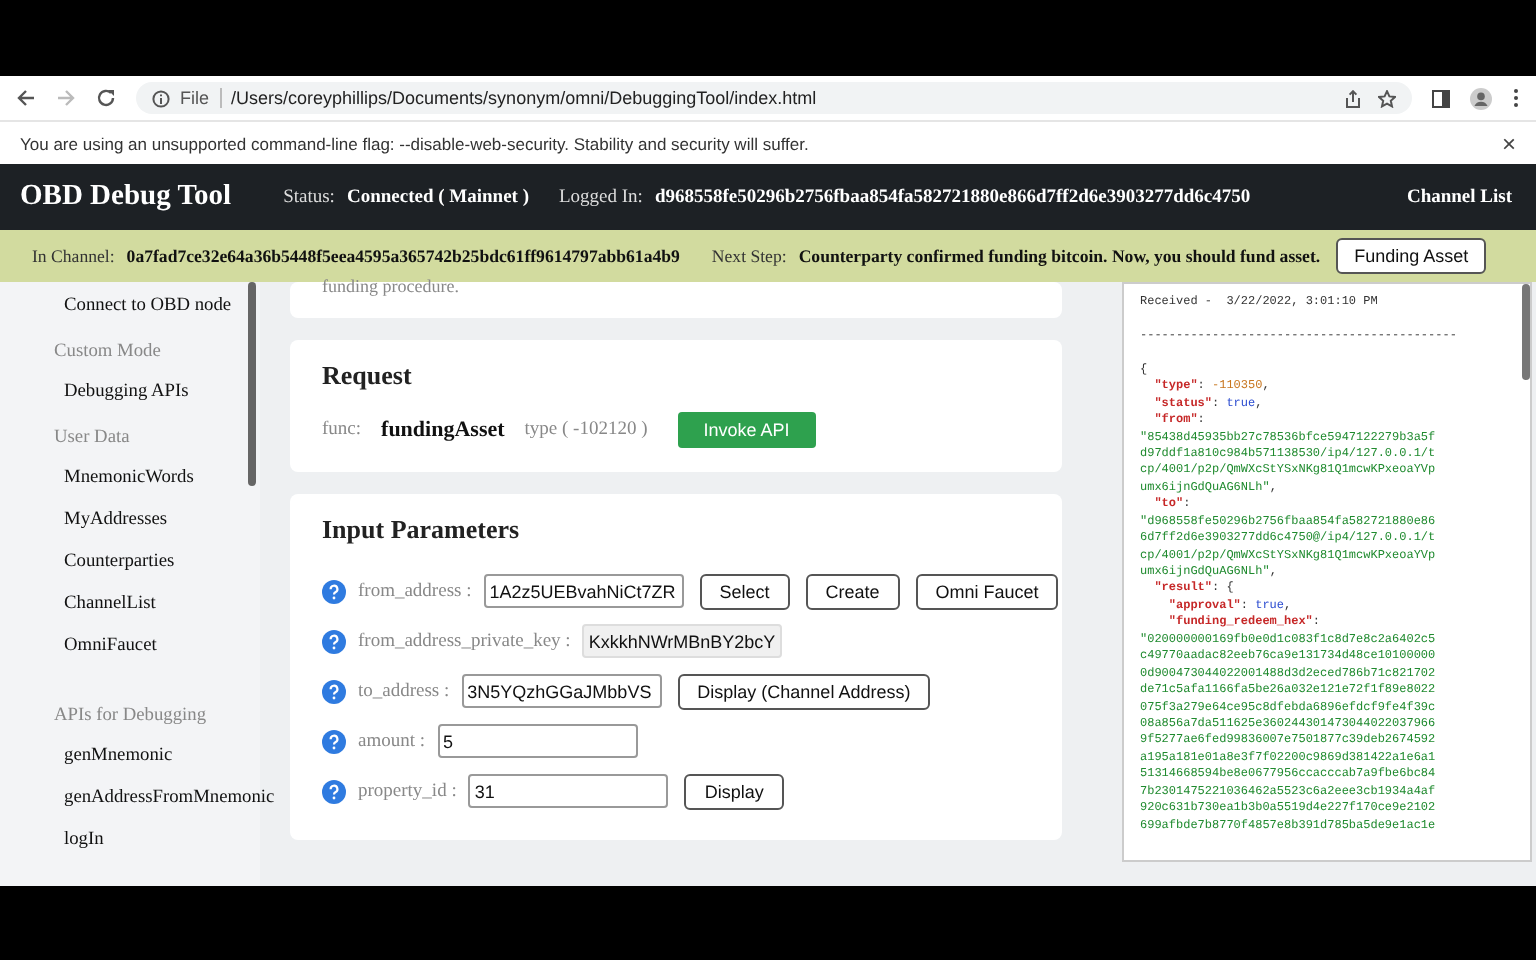  What do you see at coordinates (414, 143) in the screenshot?
I see `warning-message: You are using an unsupported command-line flag: --disable-web-security. Stability and security will suffer.` at bounding box center [414, 143].